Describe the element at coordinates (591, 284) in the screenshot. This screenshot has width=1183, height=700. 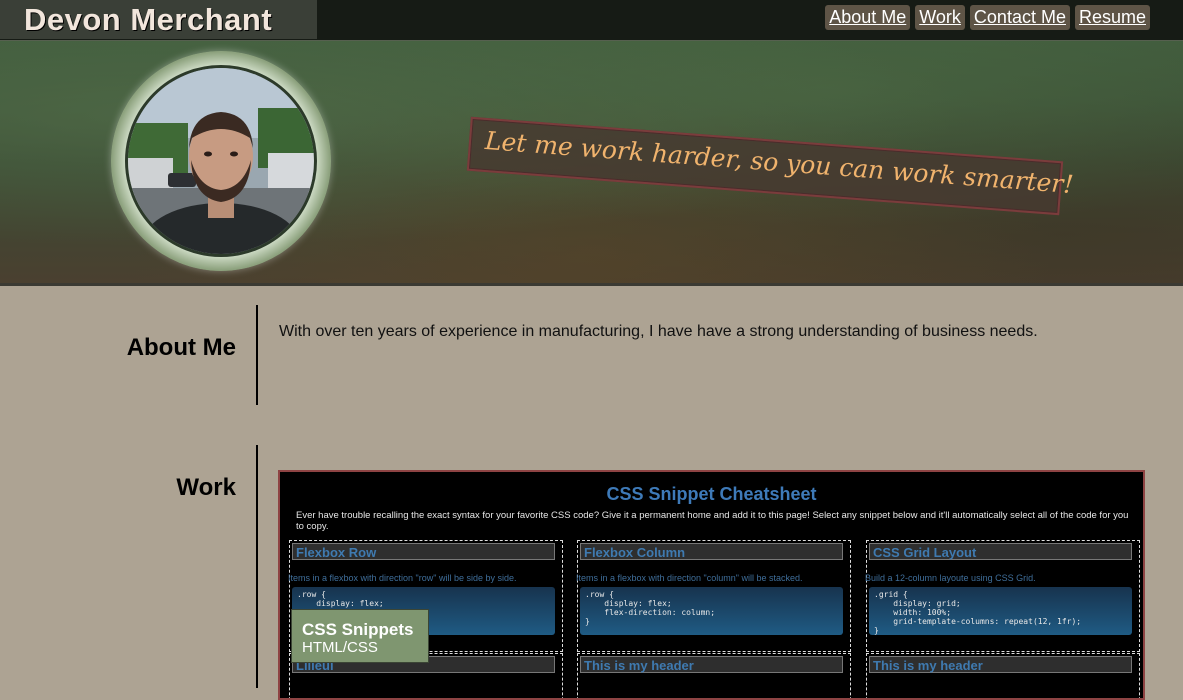
I see `hero-divider` at that location.